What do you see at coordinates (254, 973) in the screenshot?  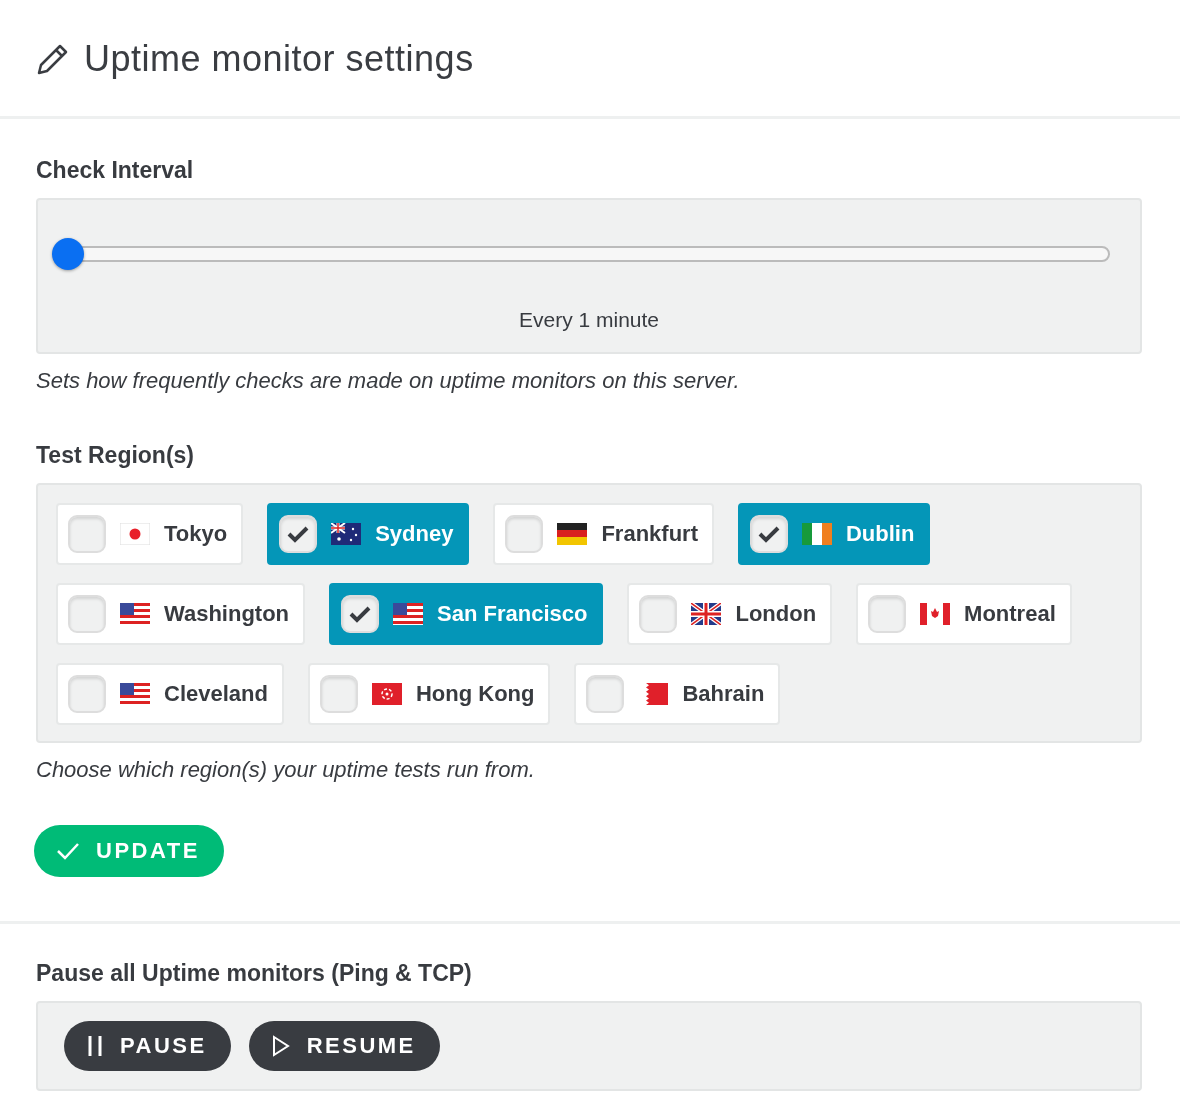 I see `section-label: Pause all Uptime monitors (Ping & TCP)` at bounding box center [254, 973].